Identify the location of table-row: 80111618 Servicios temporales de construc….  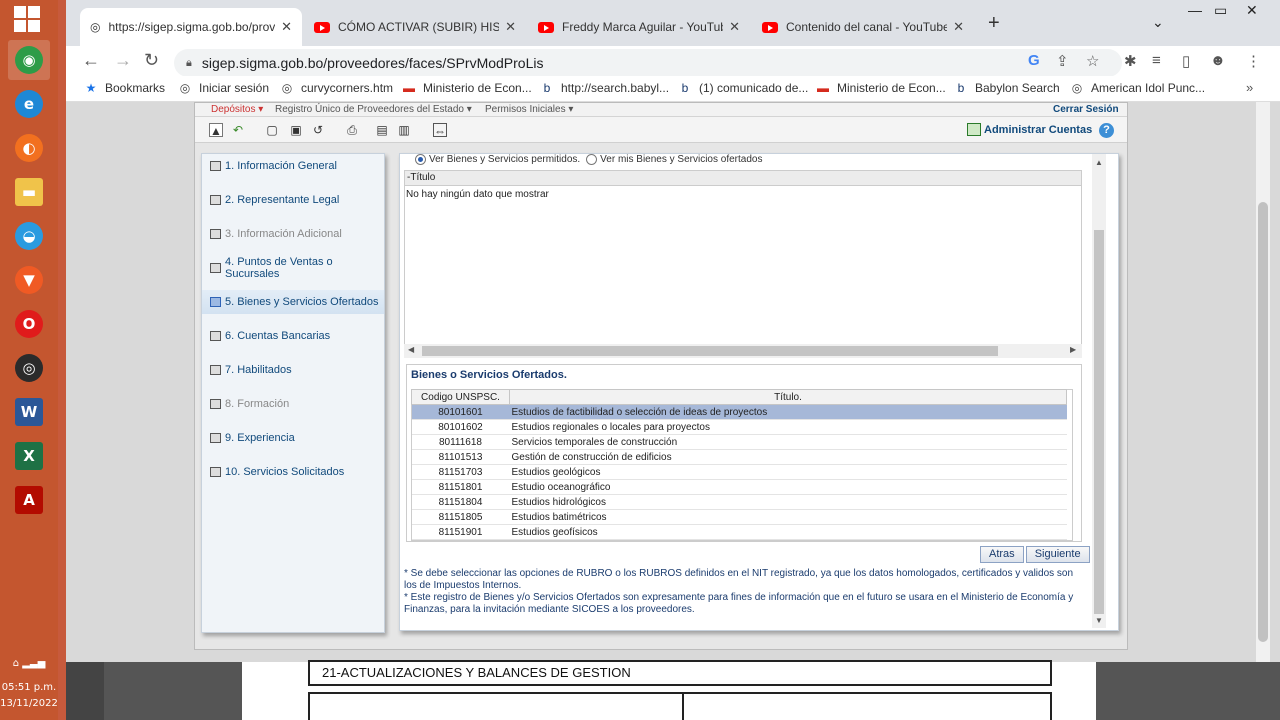
(739, 442).